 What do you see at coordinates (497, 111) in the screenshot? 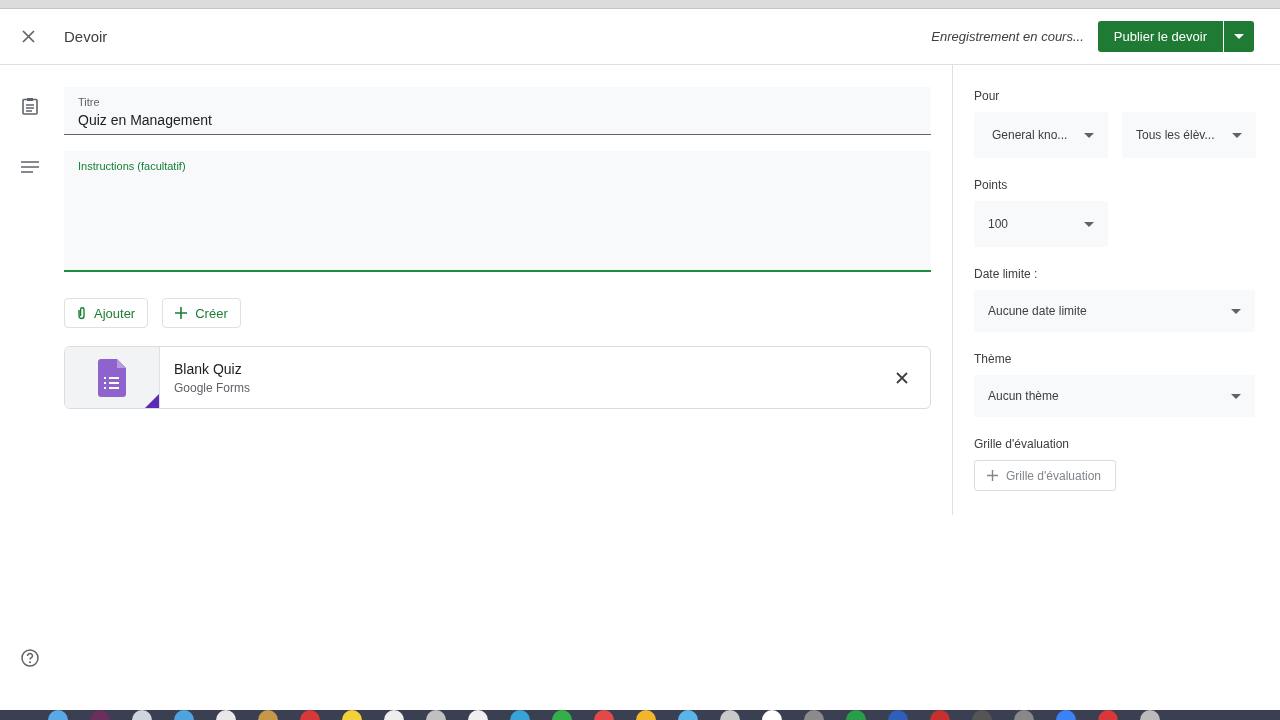
I see `title-field: Titre Quiz en Management` at bounding box center [497, 111].